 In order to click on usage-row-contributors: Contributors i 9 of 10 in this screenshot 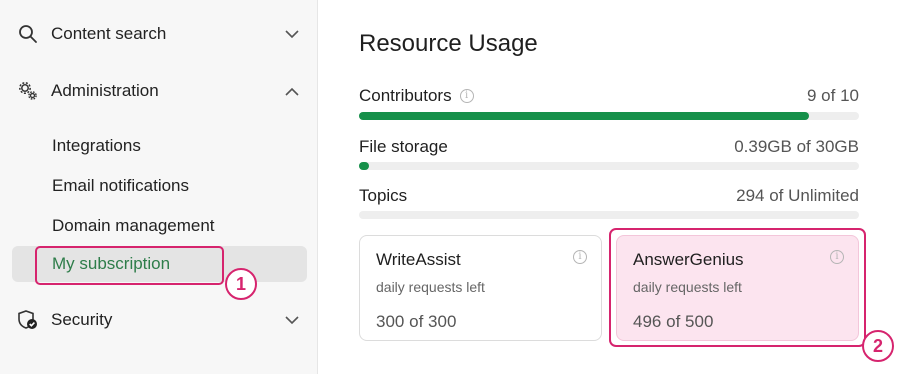, I will do `click(609, 103)`.